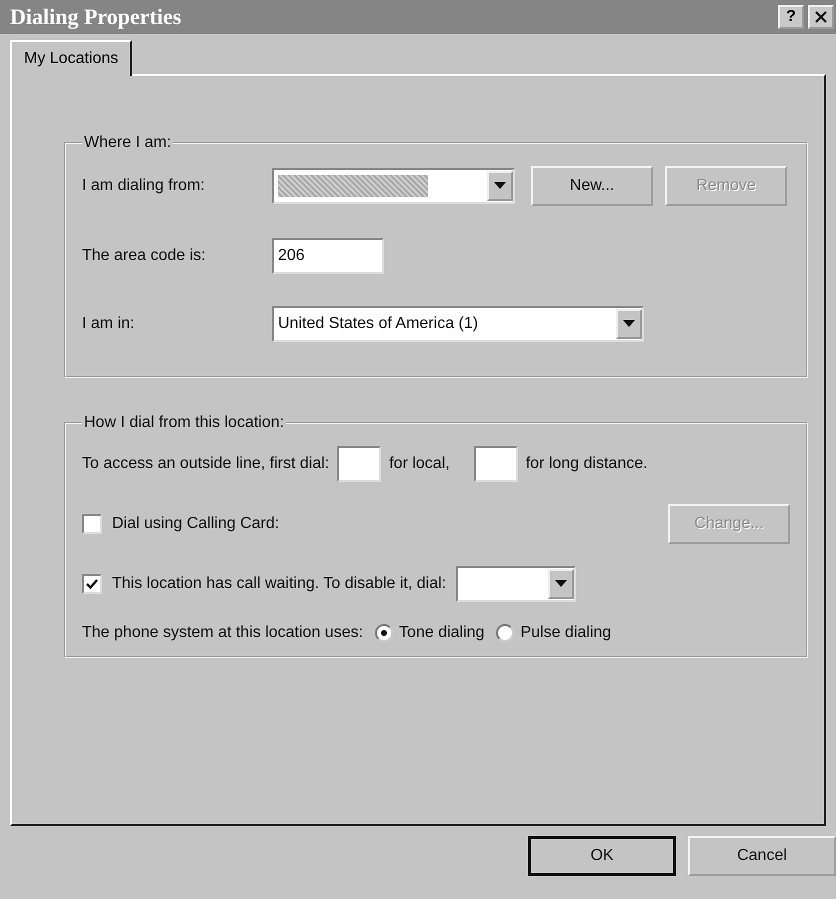 The image size is (836, 899). What do you see at coordinates (184, 423) in the screenshot?
I see `group-title: How I dial from this location:` at bounding box center [184, 423].